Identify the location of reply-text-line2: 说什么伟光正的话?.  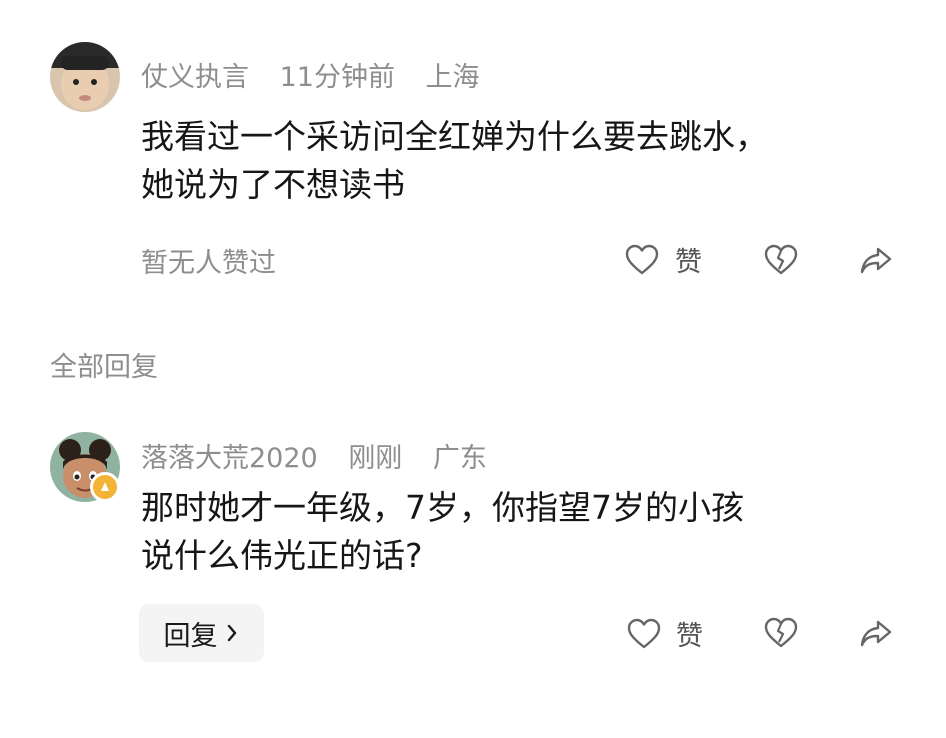
(282, 555).